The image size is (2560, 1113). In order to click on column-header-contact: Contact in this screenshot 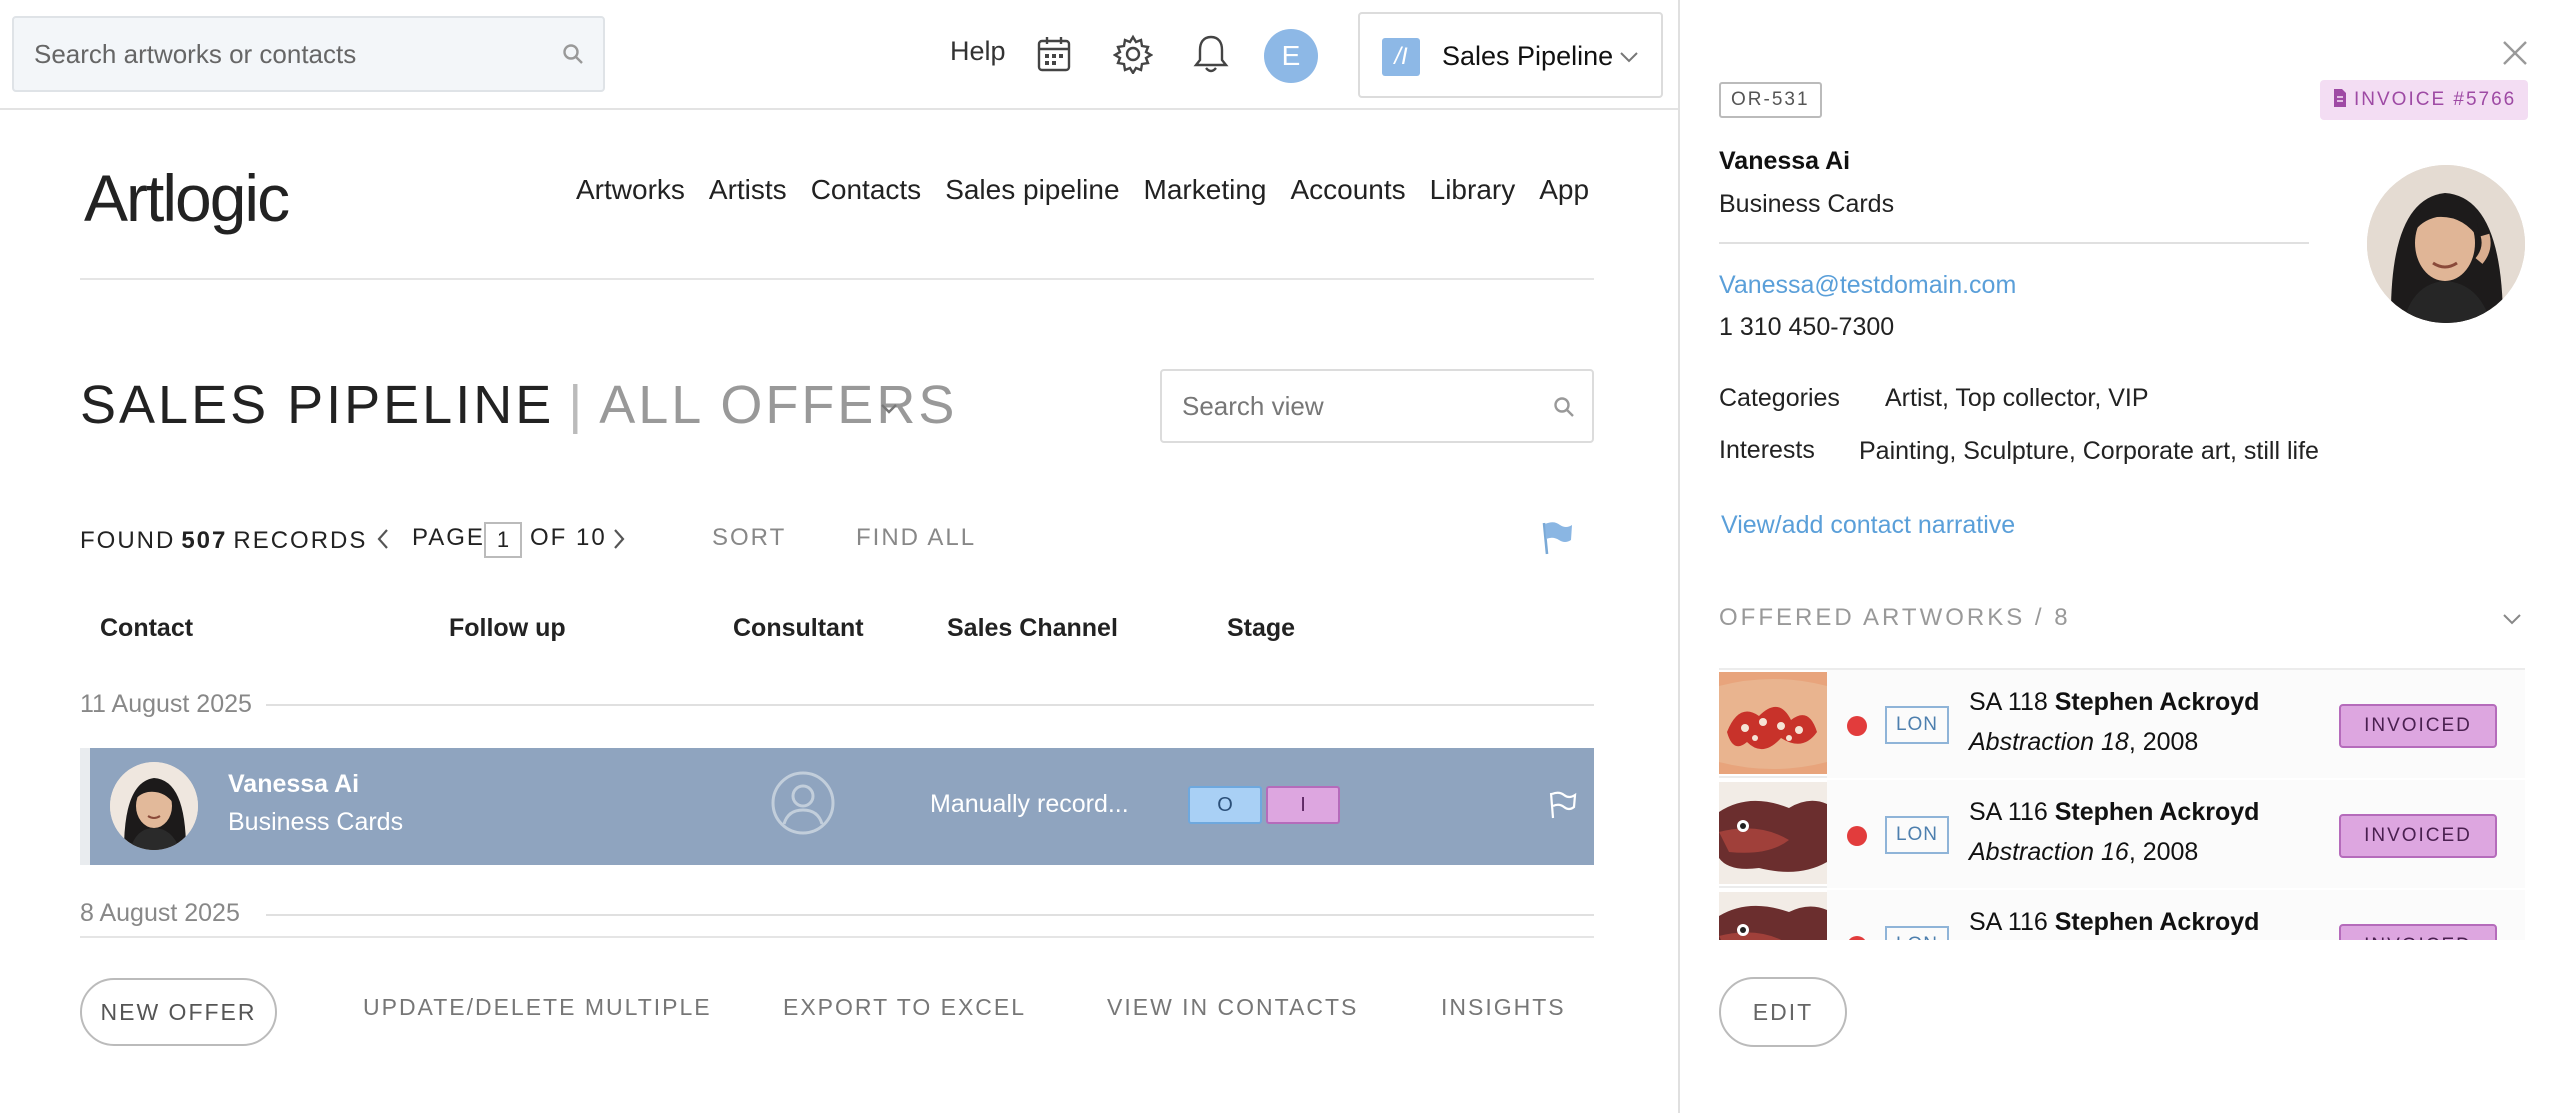, I will do `click(146, 628)`.